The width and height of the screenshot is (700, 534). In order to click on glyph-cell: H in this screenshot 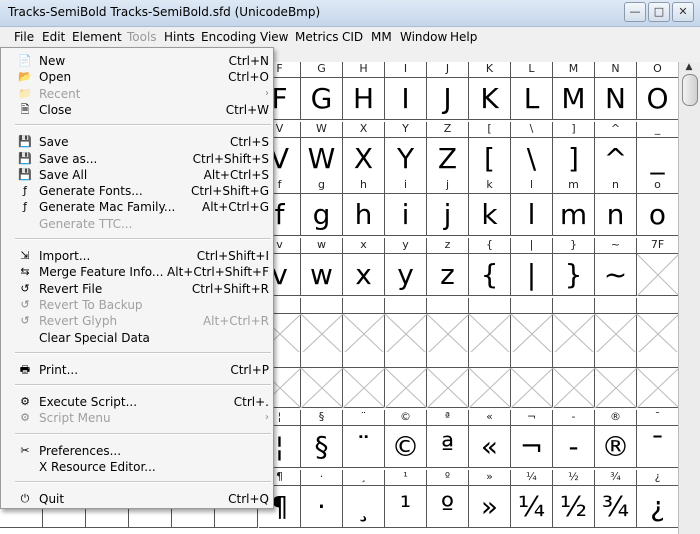, I will do `click(364, 99)`.